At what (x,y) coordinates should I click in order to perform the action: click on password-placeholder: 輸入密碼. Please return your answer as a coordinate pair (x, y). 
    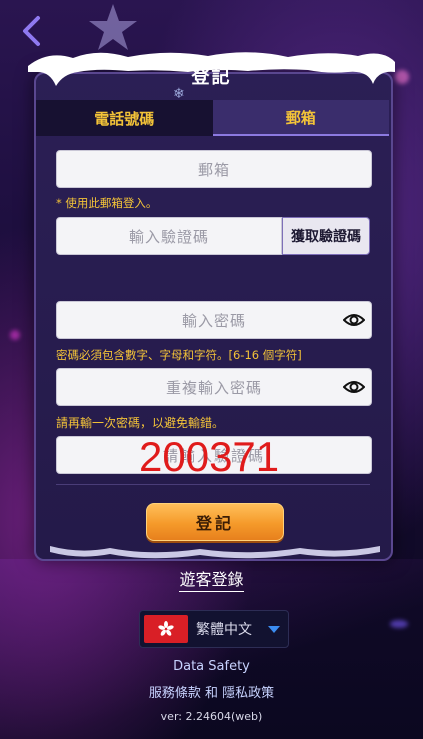
    Looking at the image, I should click on (213, 320).